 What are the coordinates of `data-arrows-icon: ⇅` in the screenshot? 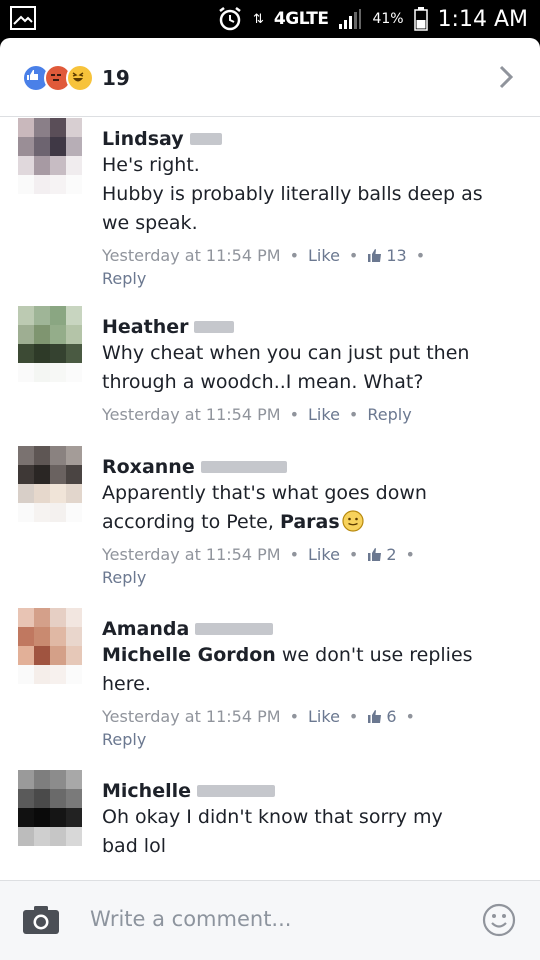 It's located at (258, 19).